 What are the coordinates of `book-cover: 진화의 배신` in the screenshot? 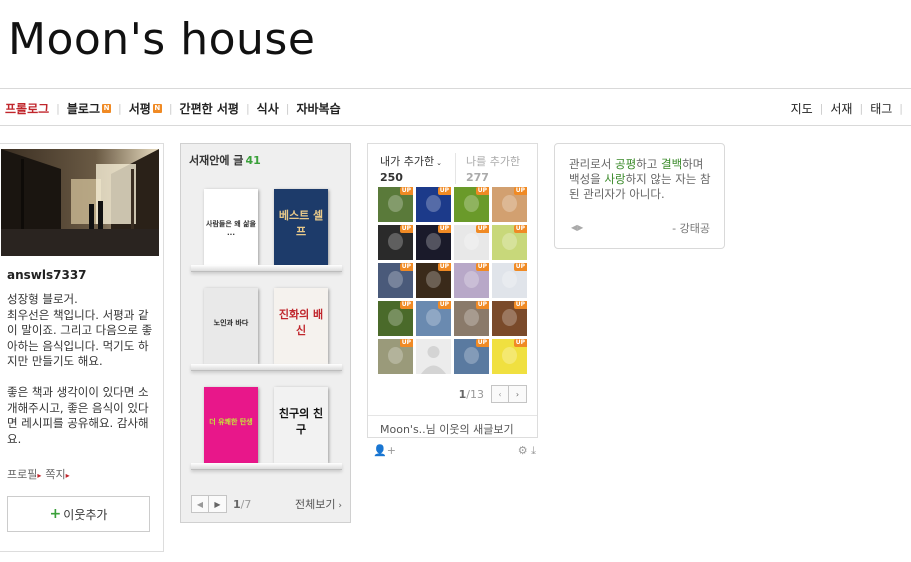 It's located at (301, 326).